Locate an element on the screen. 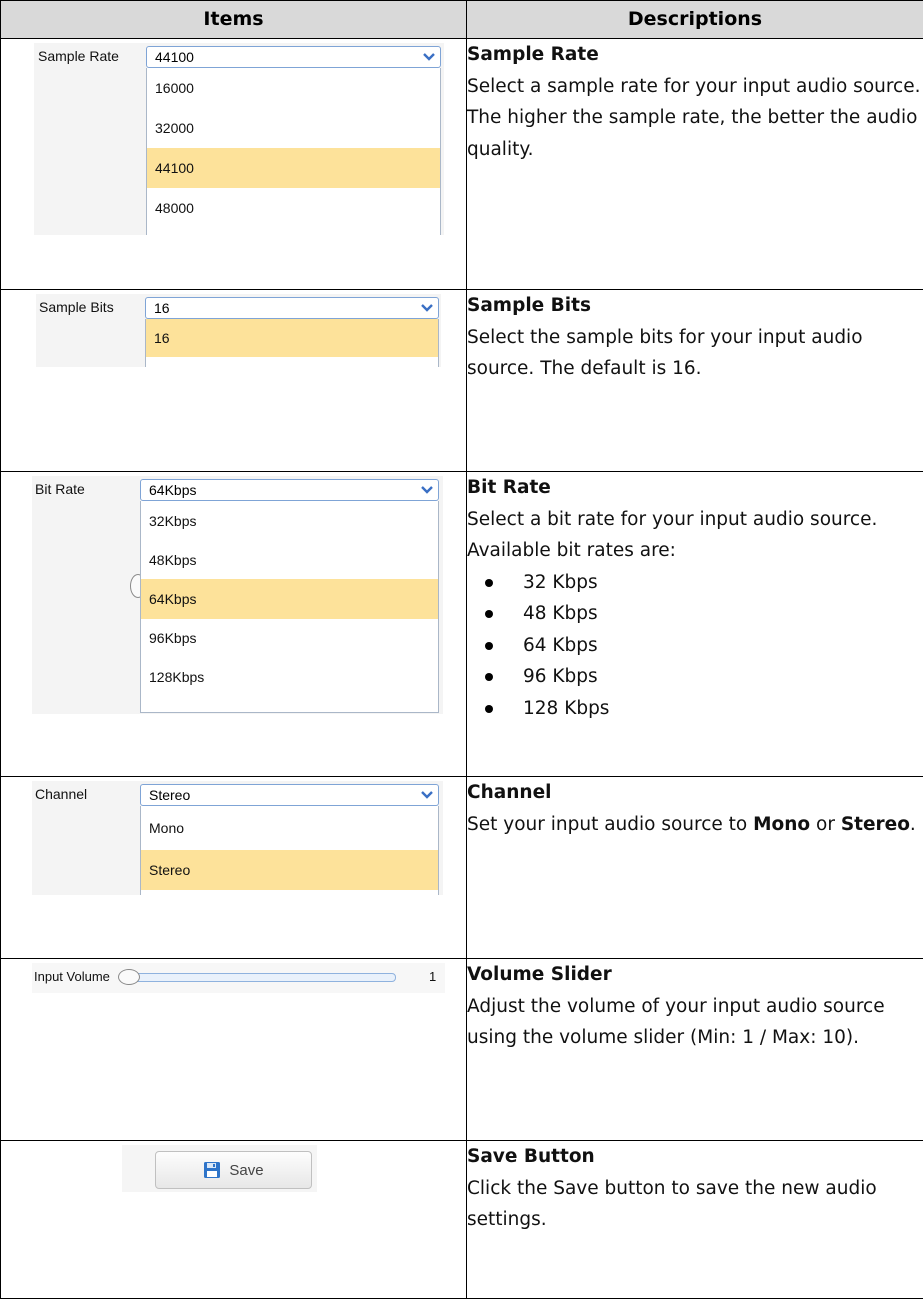  sample-rate-selected-value: 44100 is located at coordinates (174, 57).